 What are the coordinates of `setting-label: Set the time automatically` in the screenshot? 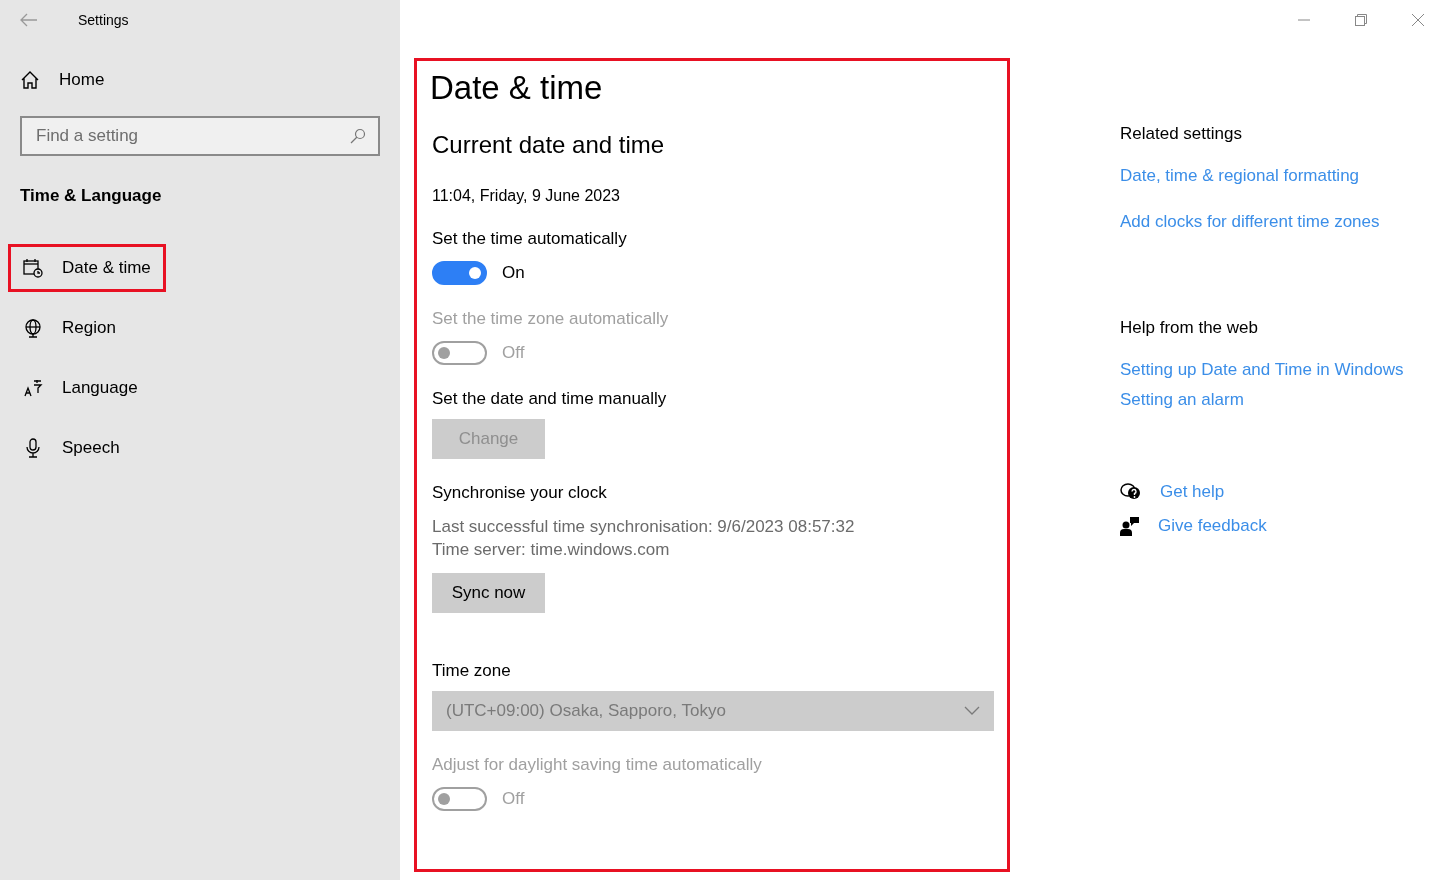 It's located at (530, 239).